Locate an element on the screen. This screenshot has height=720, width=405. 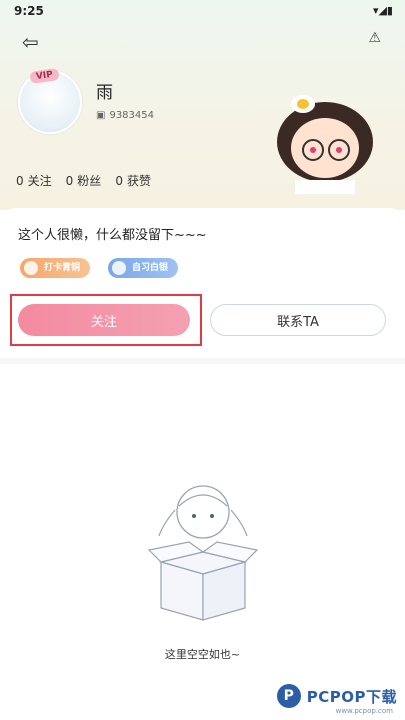
back-arrow-icon: ⇦ is located at coordinates (30, 42).